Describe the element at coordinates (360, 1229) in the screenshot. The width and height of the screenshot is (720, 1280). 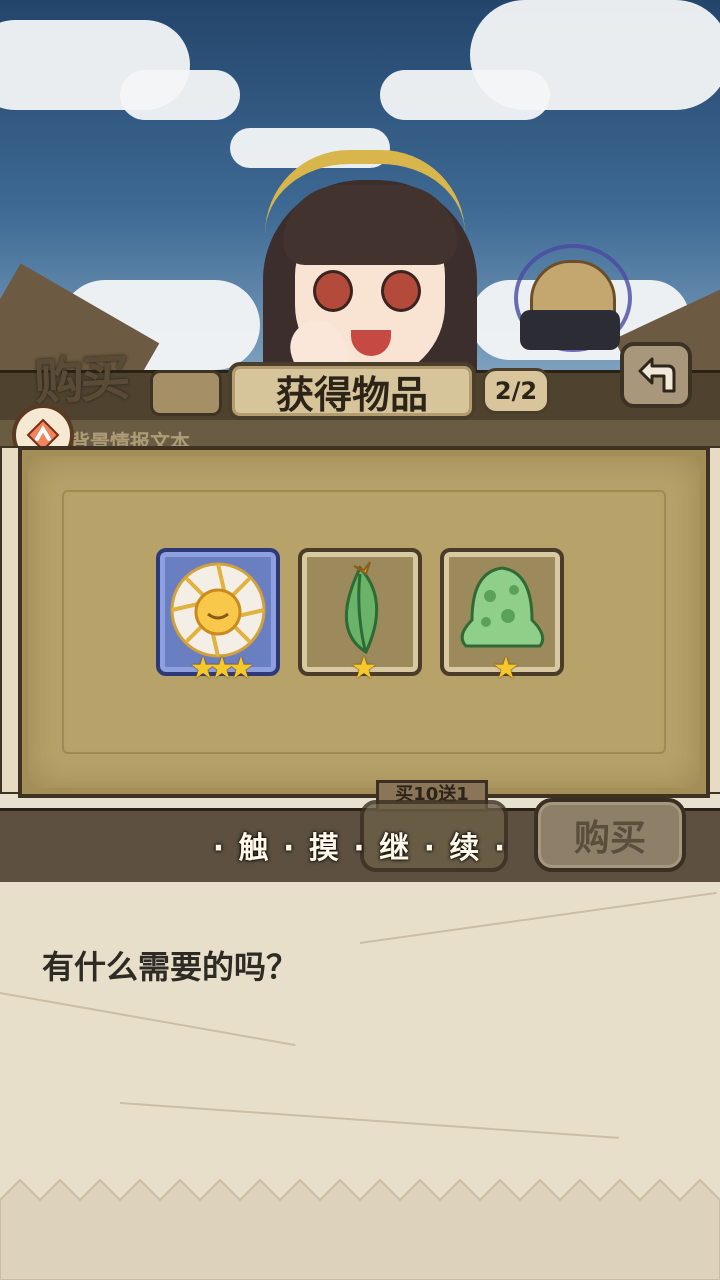
I see `zigzag-edge` at that location.